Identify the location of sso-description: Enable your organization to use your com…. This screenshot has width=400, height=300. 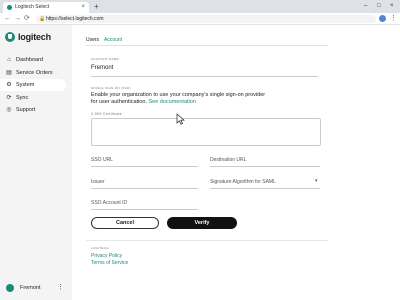
(178, 99).